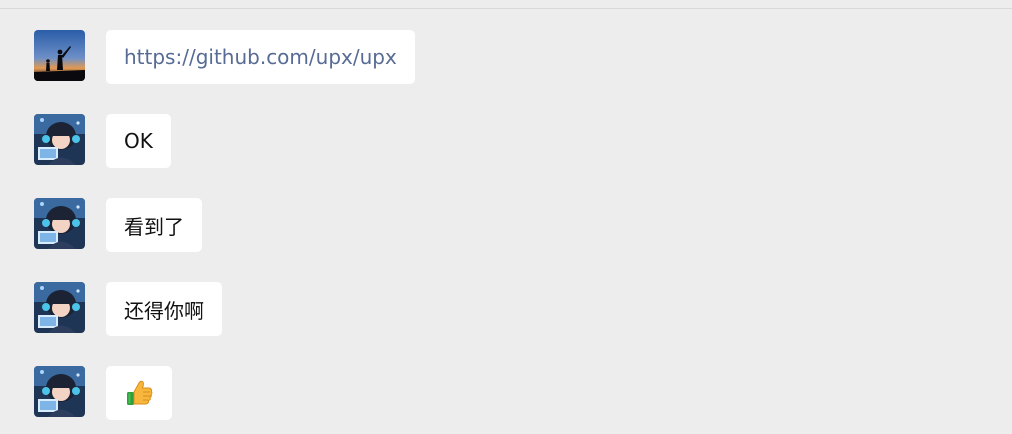  What do you see at coordinates (504, 394) in the screenshot?
I see `chat-message` at bounding box center [504, 394].